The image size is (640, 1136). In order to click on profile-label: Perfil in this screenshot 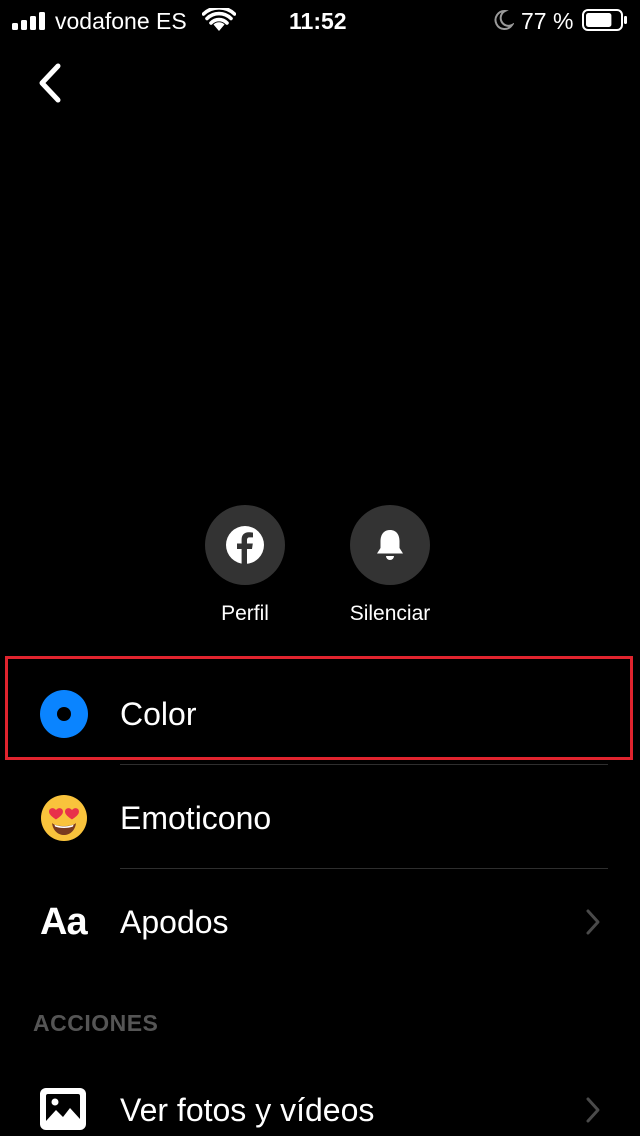, I will do `click(245, 613)`.